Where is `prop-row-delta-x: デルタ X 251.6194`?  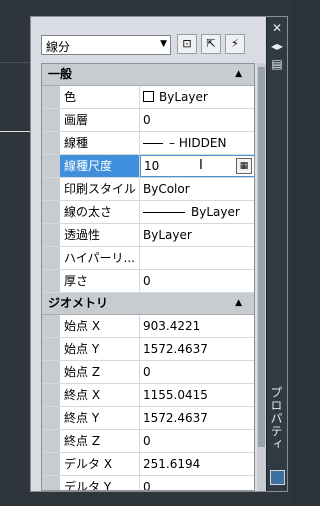 prop-row-delta-x: デルタ X 251.6194 is located at coordinates (148, 464).